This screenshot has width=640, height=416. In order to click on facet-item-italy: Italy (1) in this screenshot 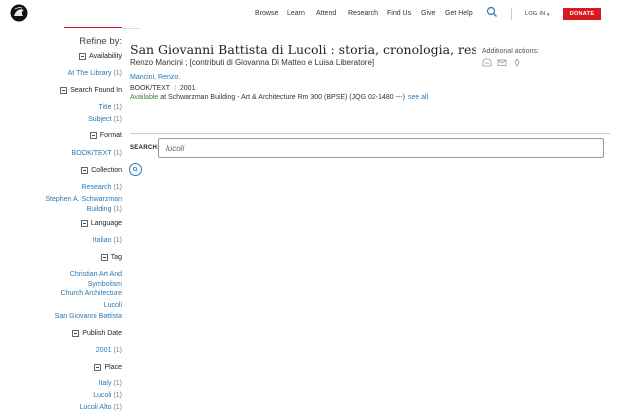, I will do `click(110, 384)`.